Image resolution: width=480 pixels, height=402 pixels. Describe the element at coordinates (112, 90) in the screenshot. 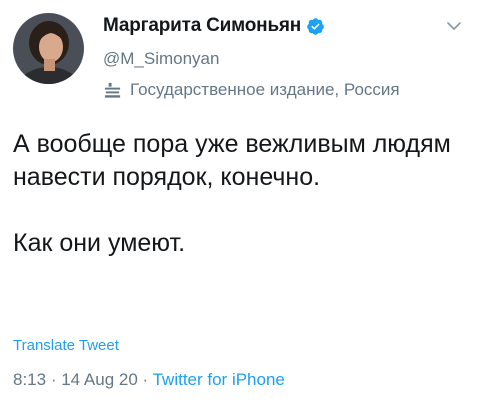

I see `government-building-icon` at that location.